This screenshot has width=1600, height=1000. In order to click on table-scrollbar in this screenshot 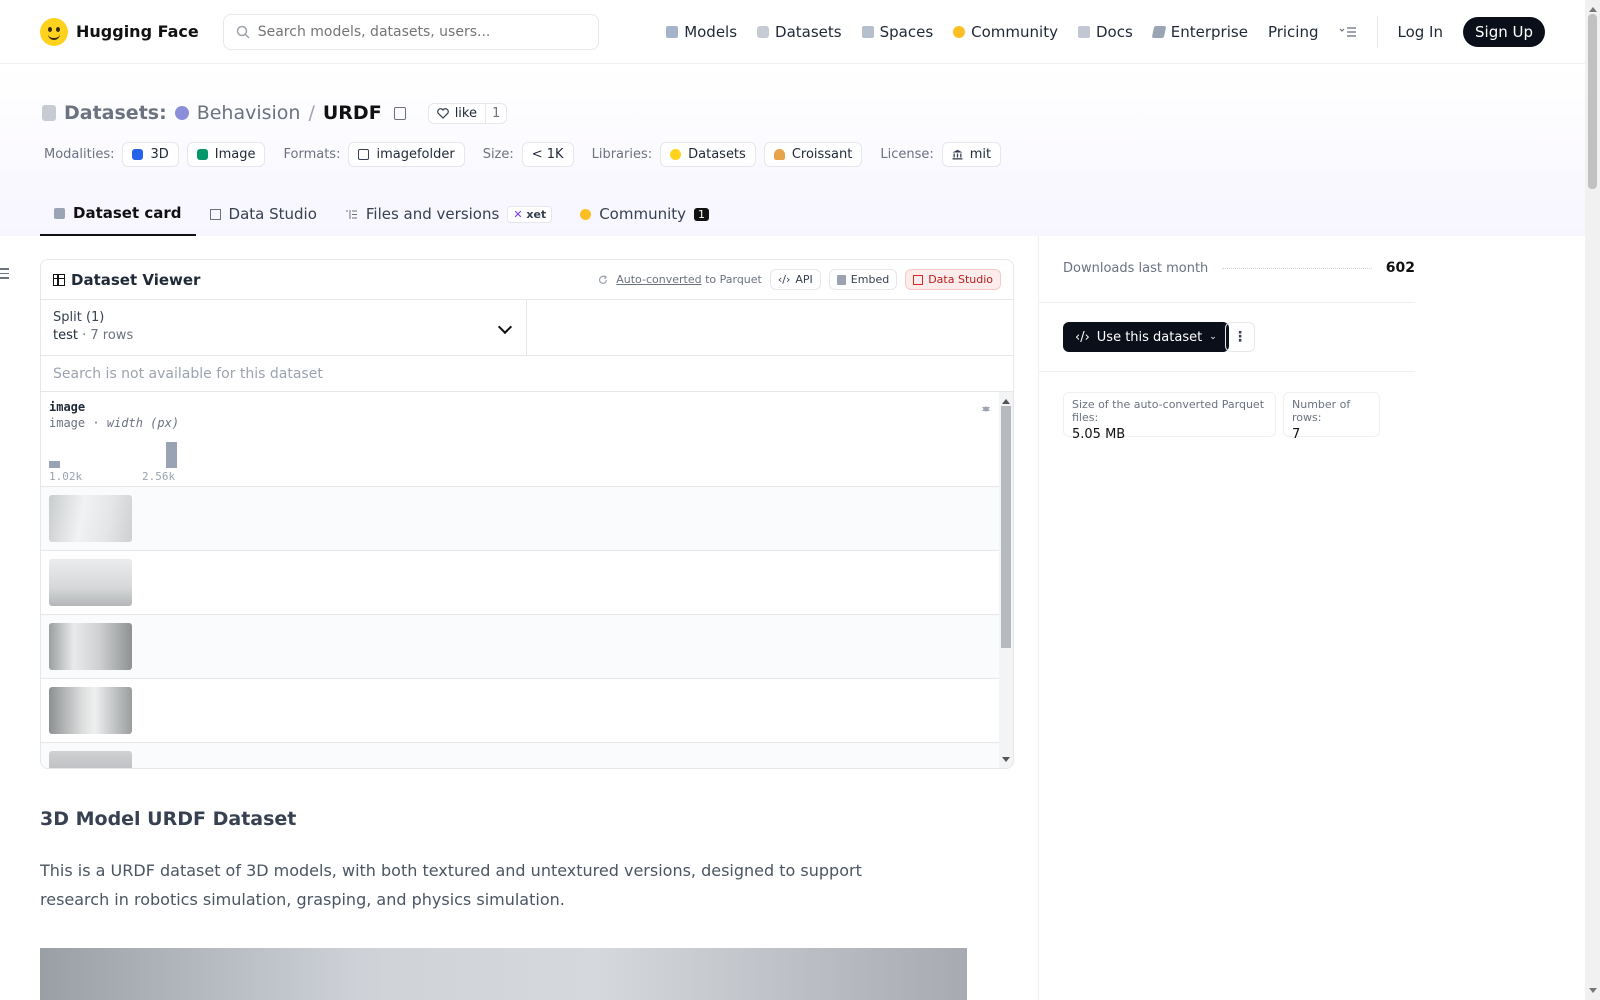, I will do `click(1006, 580)`.